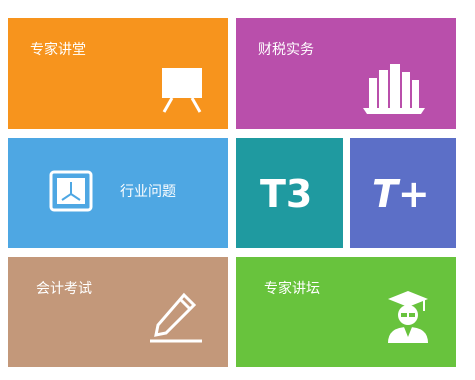  What do you see at coordinates (58, 50) in the screenshot?
I see `tile-label-expert-lecture: 专家讲堂` at bounding box center [58, 50].